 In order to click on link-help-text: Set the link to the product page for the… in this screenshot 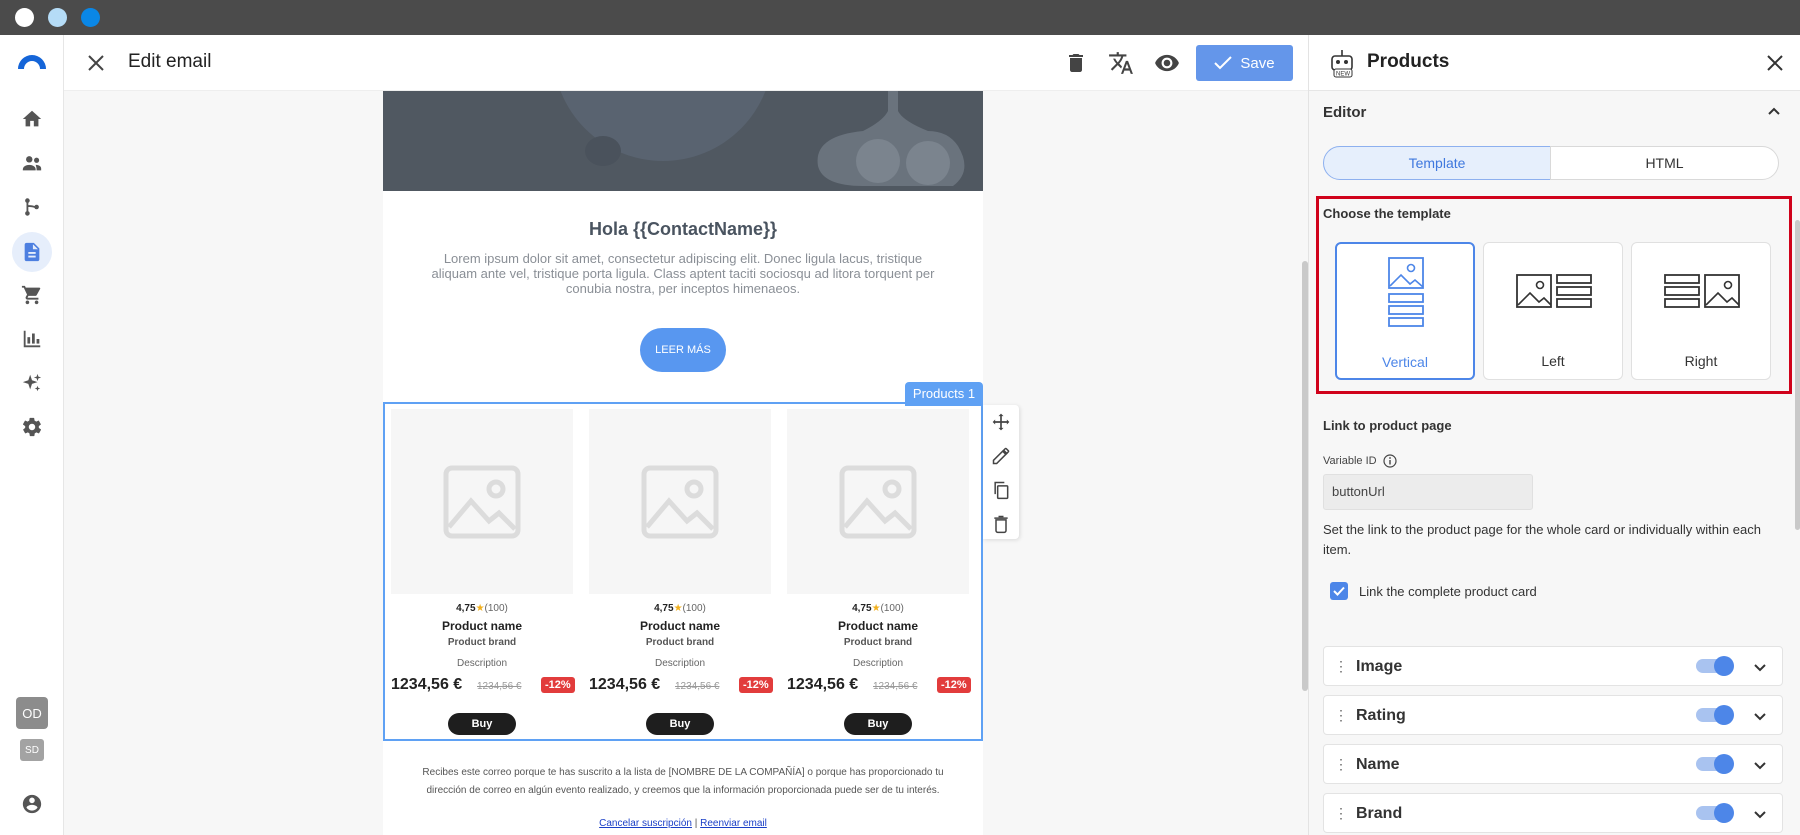, I will do `click(1542, 539)`.